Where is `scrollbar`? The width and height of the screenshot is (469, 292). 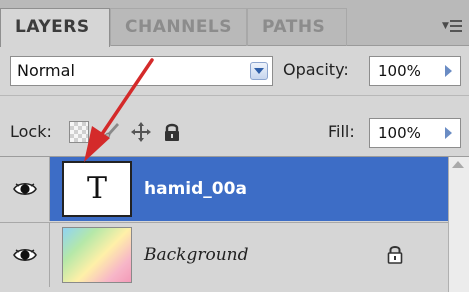 scrollbar is located at coordinates (458, 224).